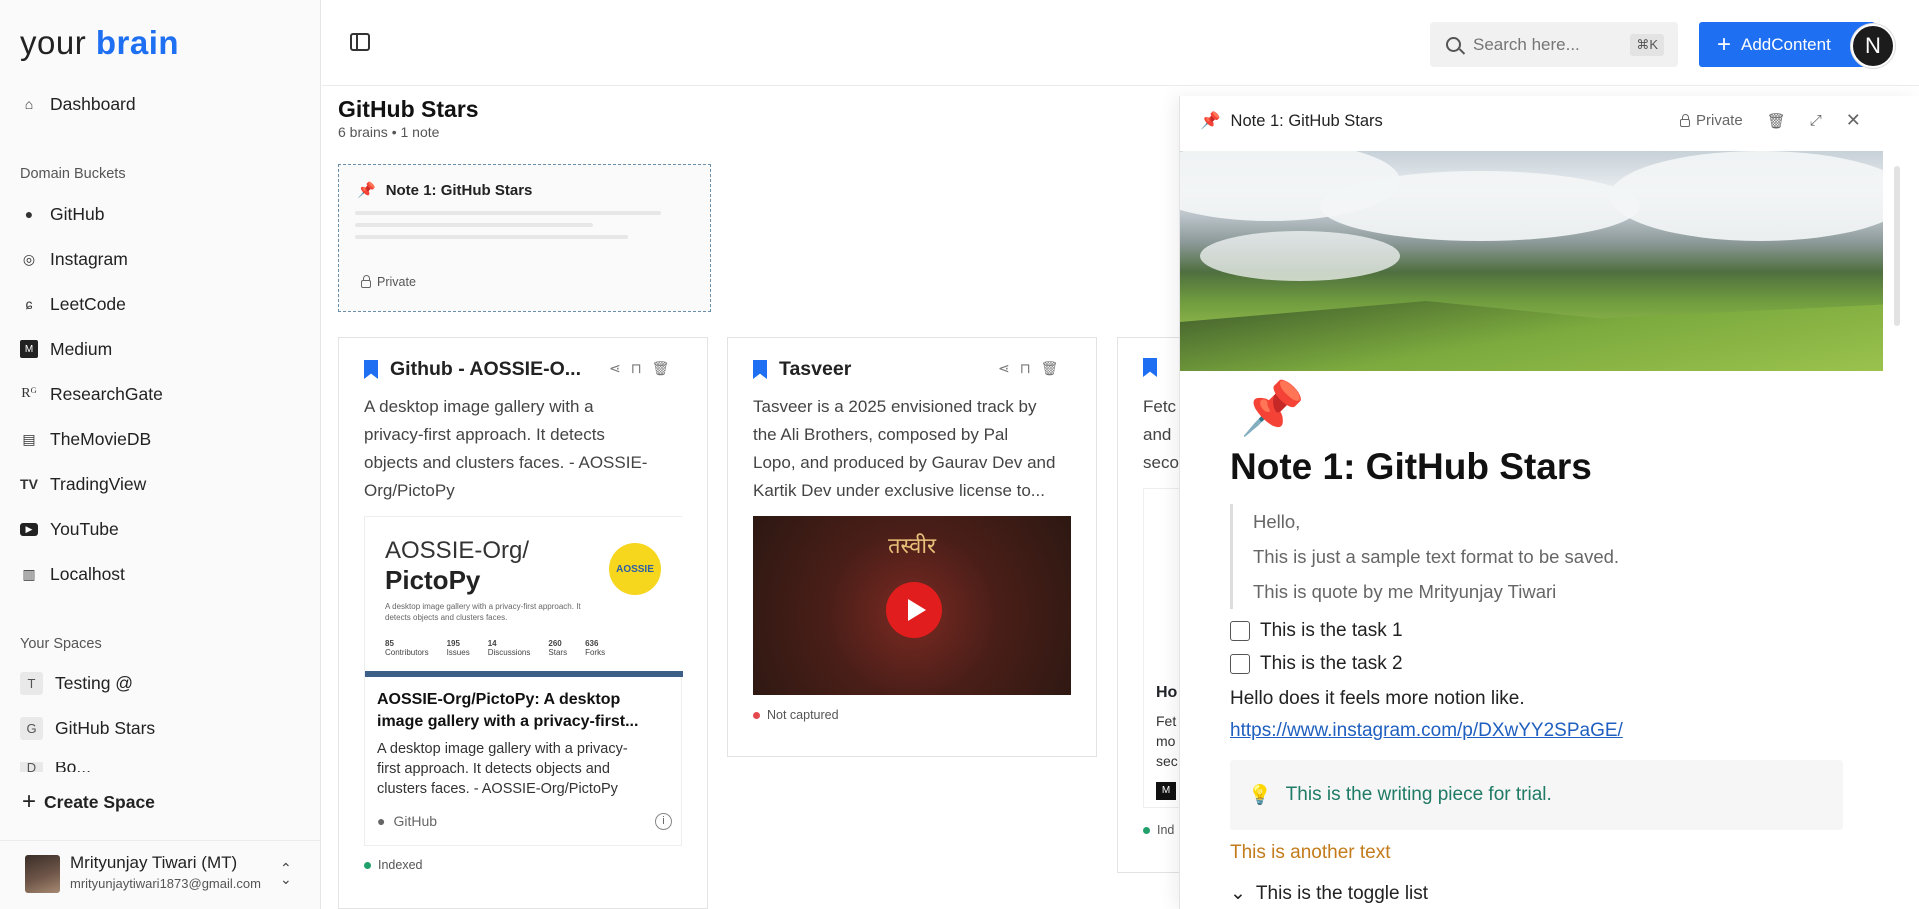 The width and height of the screenshot is (1919, 909). I want to click on shortcut-badge: ⌘K, so click(1647, 44).